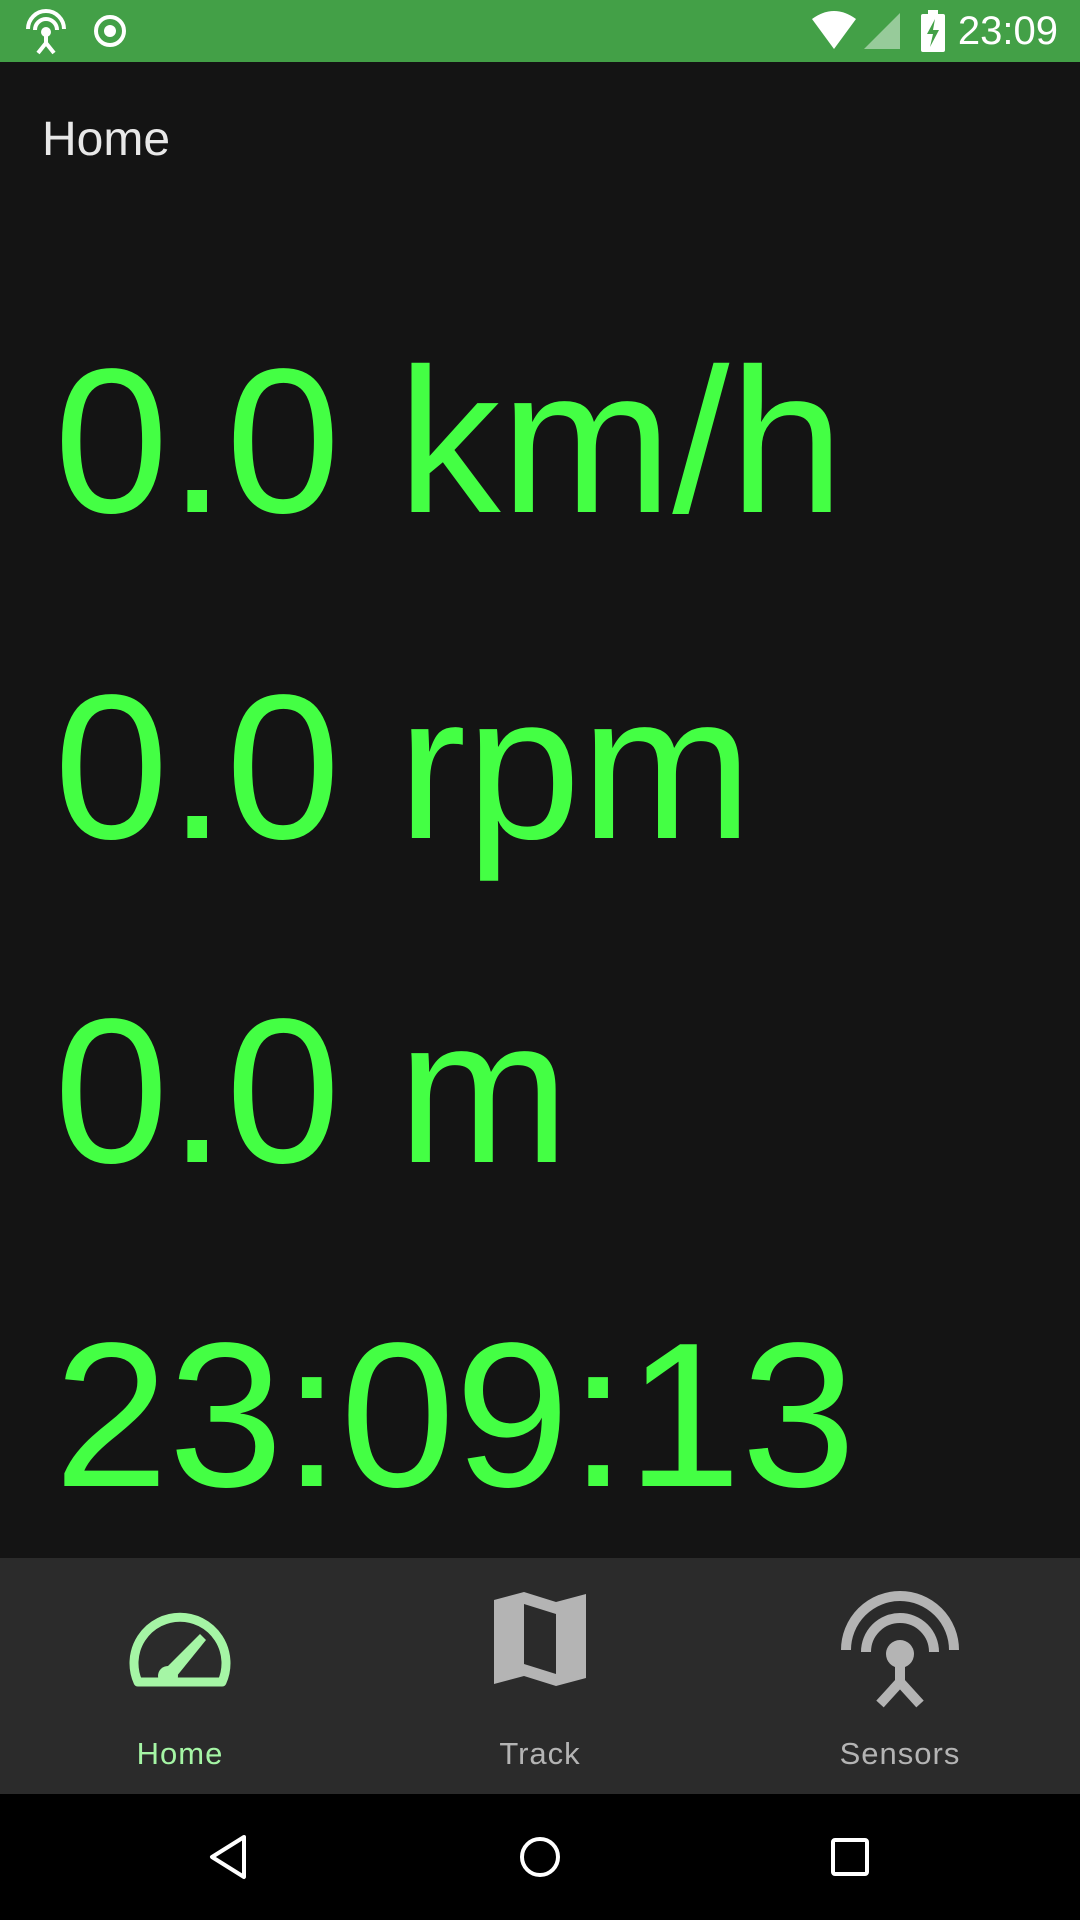 This screenshot has height=1920, width=1080. What do you see at coordinates (312, 1091) in the screenshot?
I see `distance-readout: 0.0 m` at bounding box center [312, 1091].